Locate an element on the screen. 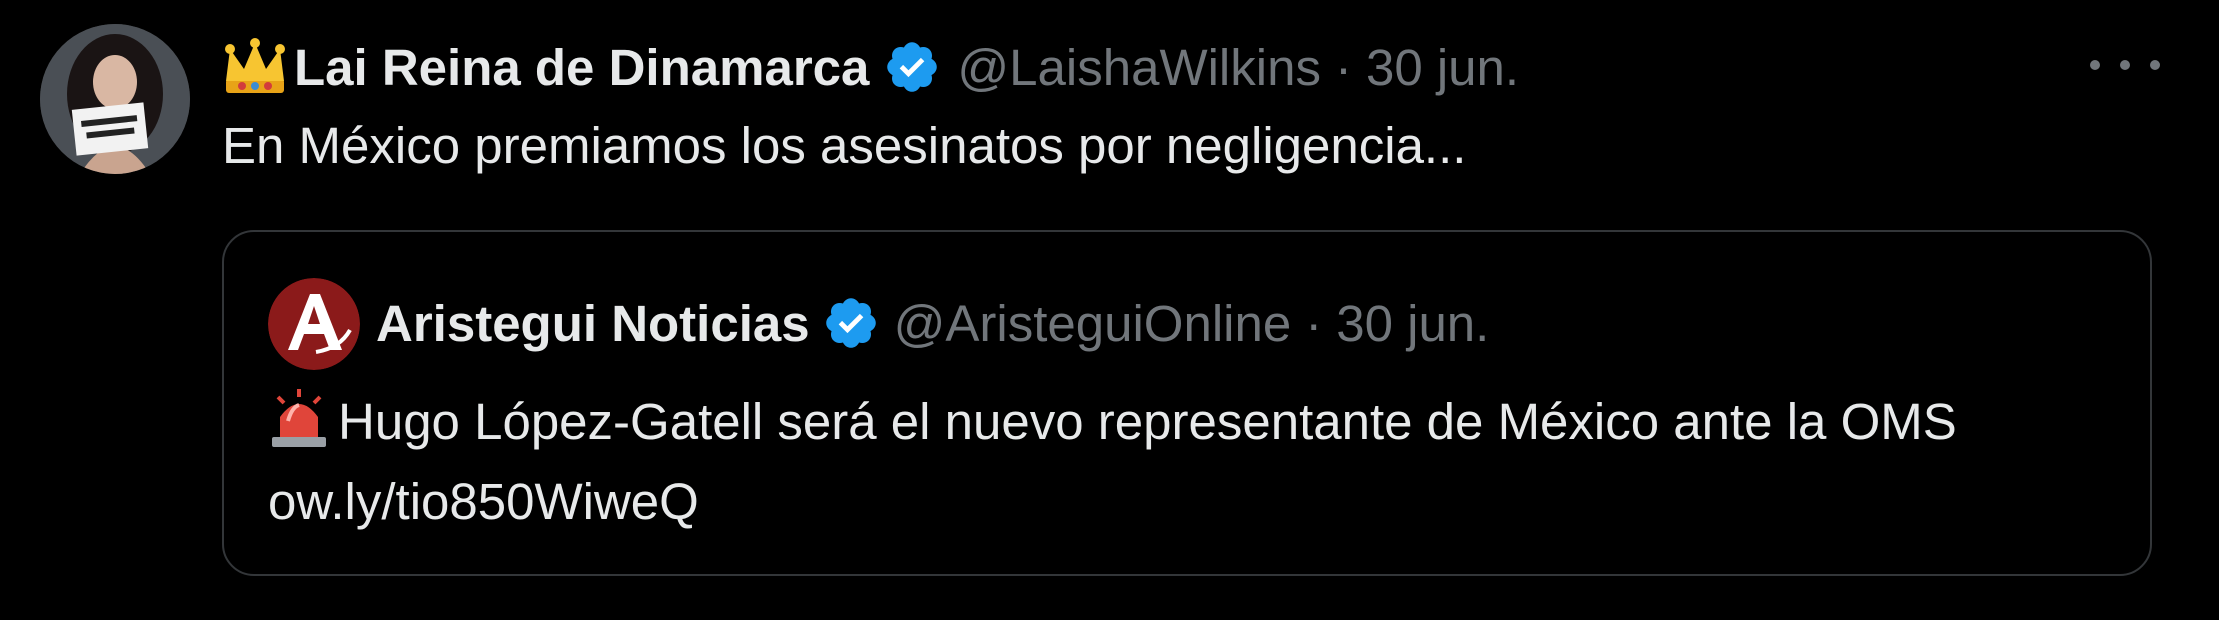  quoted-author-handle: @AristeguiOnline is located at coordinates (1093, 323).